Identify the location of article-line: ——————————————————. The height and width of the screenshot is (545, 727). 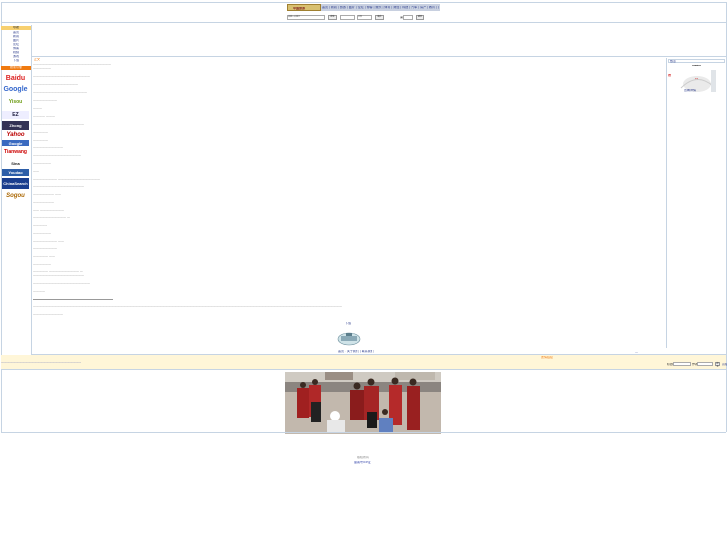
(60, 92).